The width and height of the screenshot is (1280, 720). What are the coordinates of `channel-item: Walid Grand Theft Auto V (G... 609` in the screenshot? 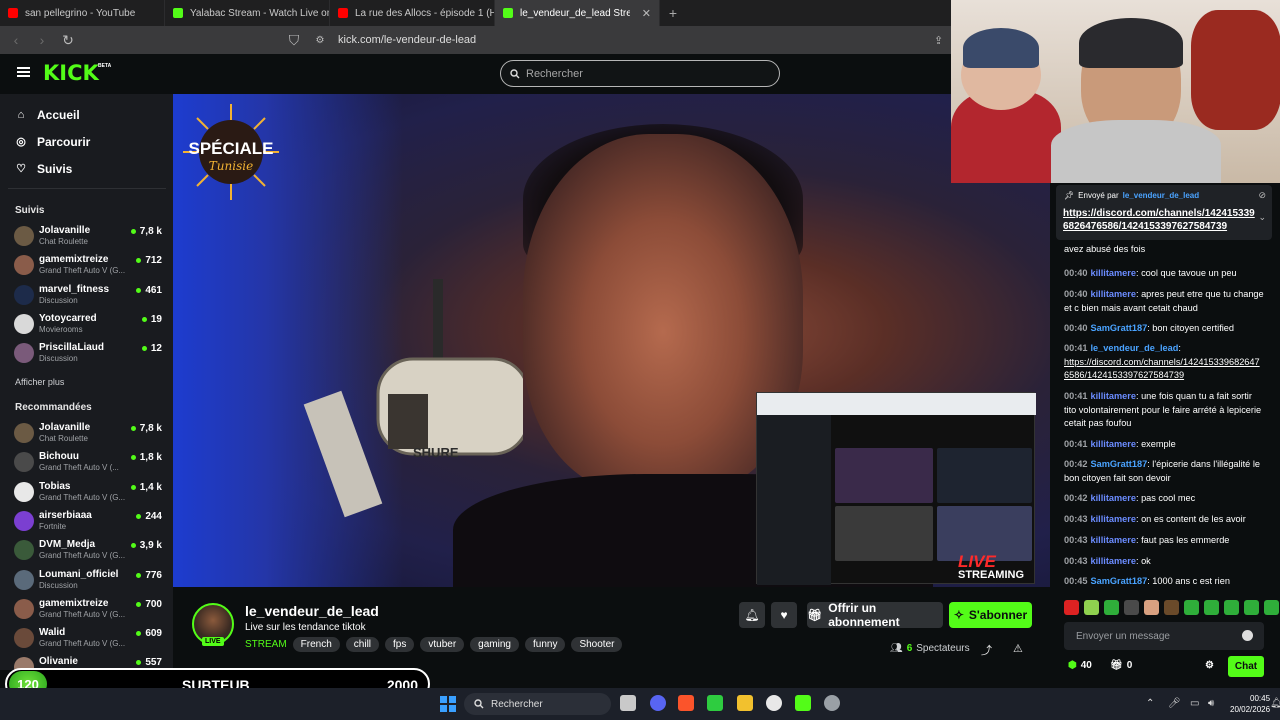 It's located at (88, 638).